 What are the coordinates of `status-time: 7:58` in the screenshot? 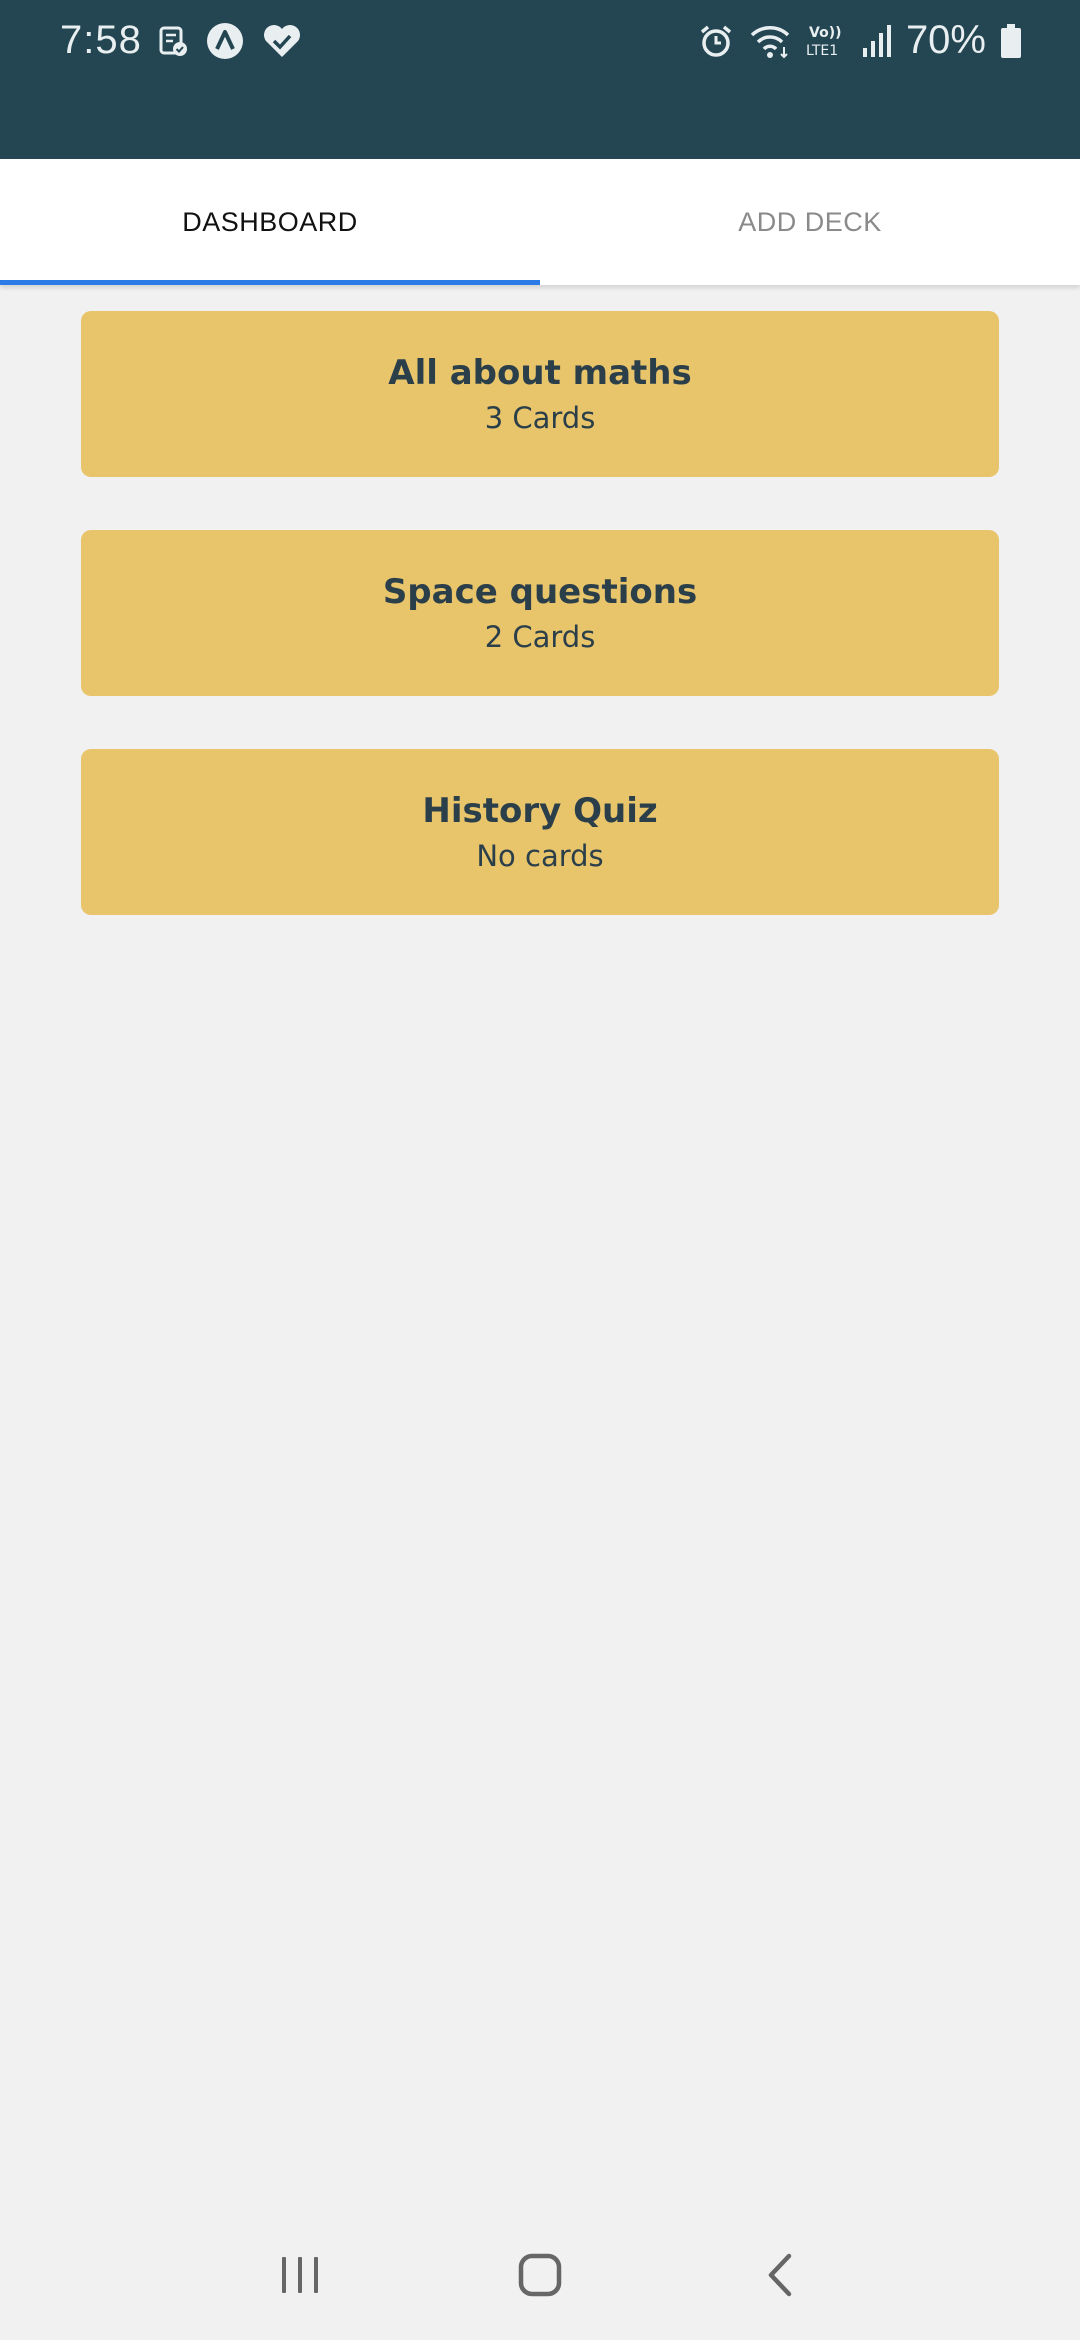 It's located at (101, 40).